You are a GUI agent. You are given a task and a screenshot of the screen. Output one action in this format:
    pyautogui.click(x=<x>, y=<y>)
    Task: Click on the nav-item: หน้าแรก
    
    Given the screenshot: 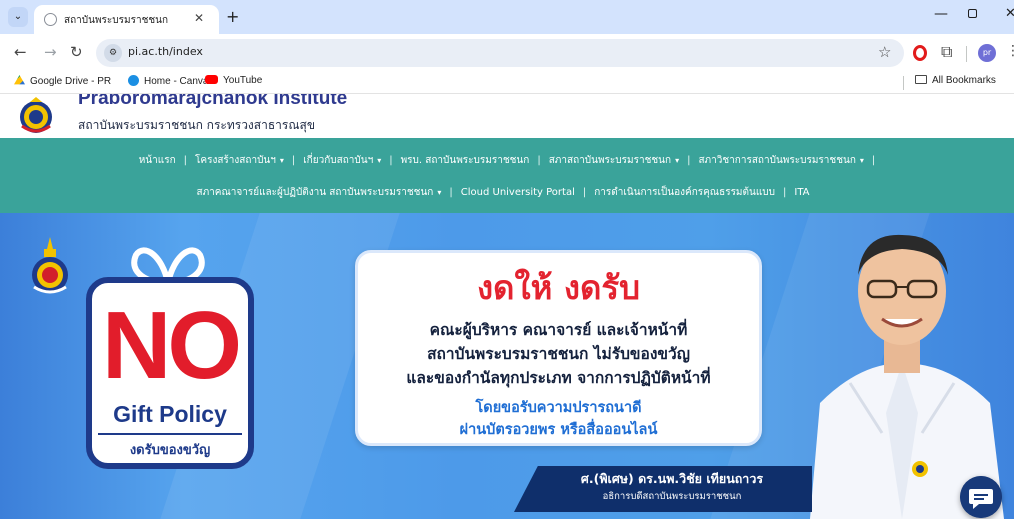 What is the action you would take?
    pyautogui.click(x=157, y=160)
    